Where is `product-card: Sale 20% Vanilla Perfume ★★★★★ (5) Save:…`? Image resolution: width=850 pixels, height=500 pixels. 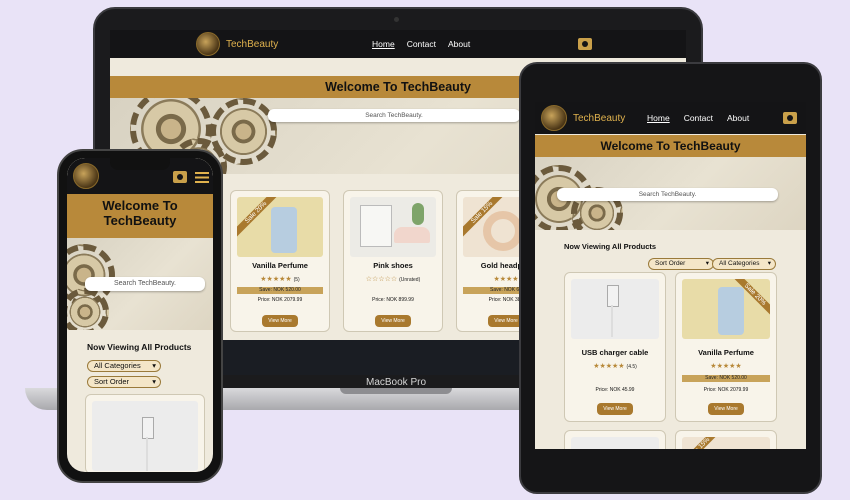 product-card: Sale 20% Vanilla Perfume ★★★★★ (5) Save:… is located at coordinates (280, 261).